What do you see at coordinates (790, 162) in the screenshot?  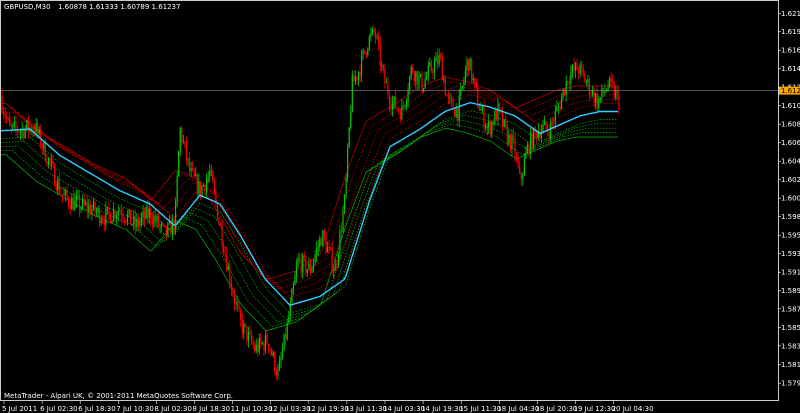 I see `y-tick-label: 1.60435` at bounding box center [790, 162].